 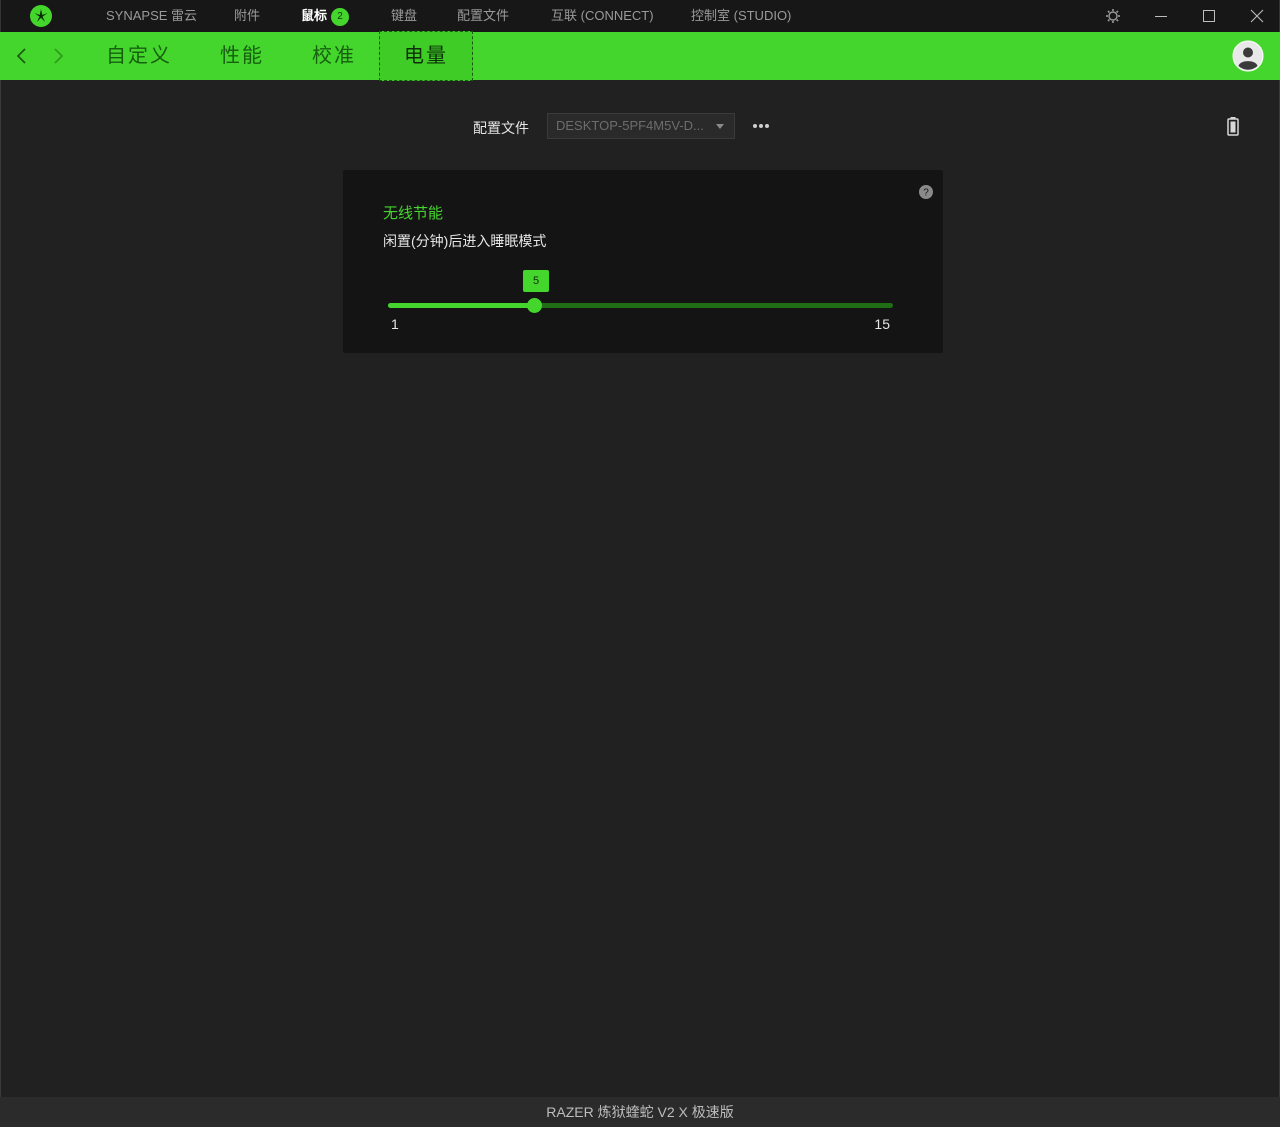 I want to click on nav-accessories-label: 附件, so click(x=247, y=15).